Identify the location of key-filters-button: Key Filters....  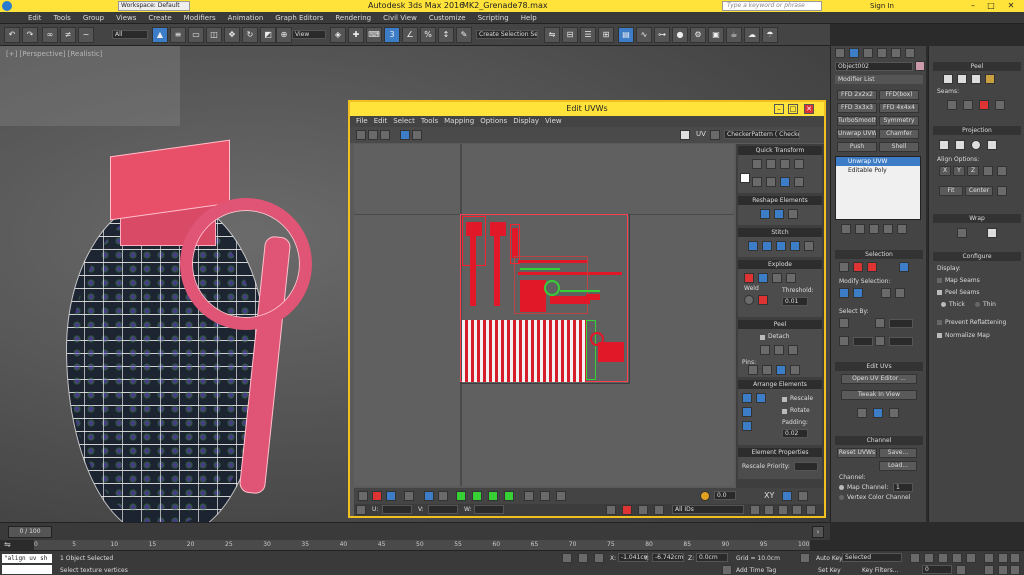
(880, 570).